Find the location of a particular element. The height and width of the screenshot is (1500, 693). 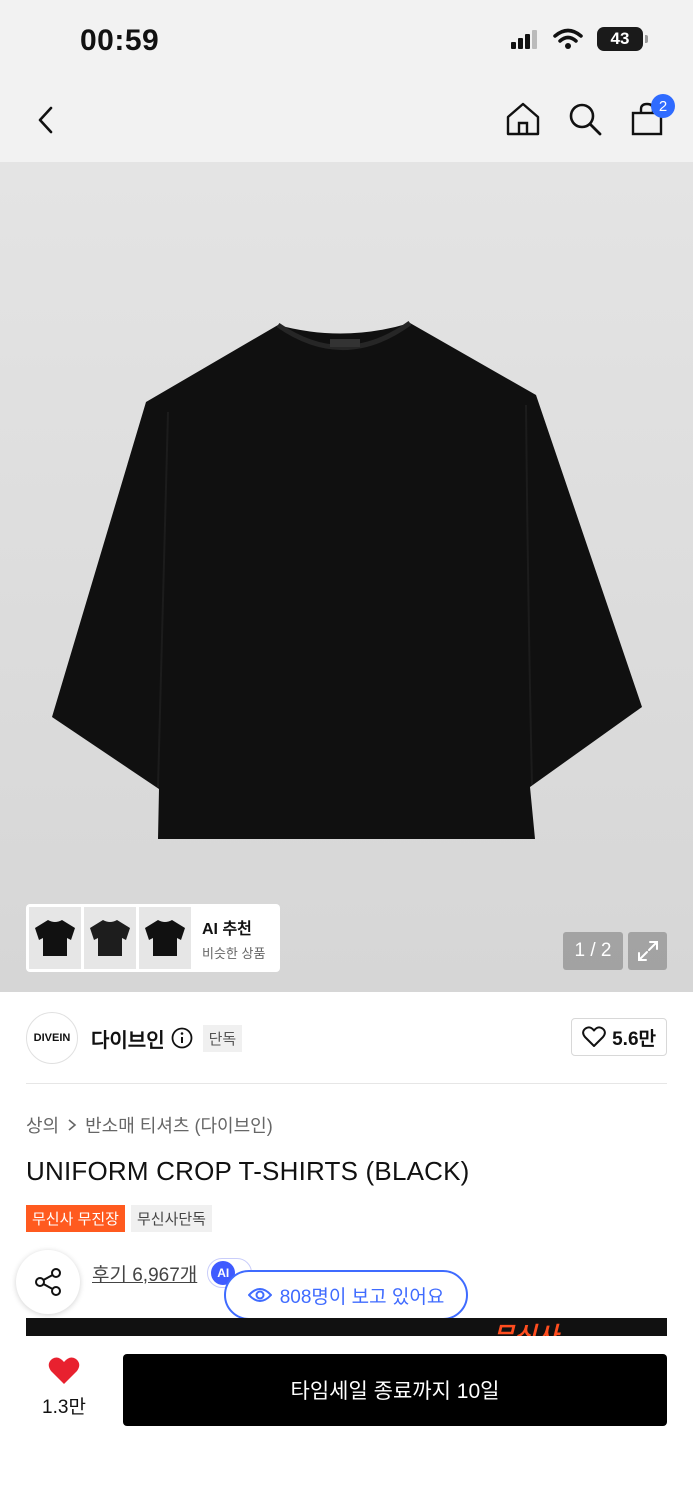

product-tags: 무신사 무진장 무신사단독 is located at coordinates (119, 1218).